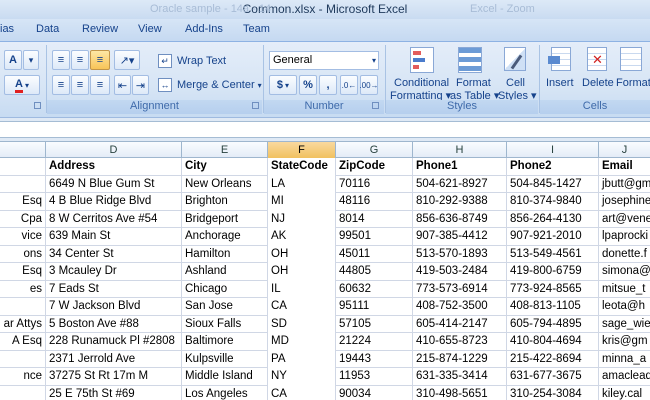 This screenshot has width=650, height=400. Describe the element at coordinates (114, 377) in the screenshot. I see `cell-address: 37275 St Rt 17m M` at that location.